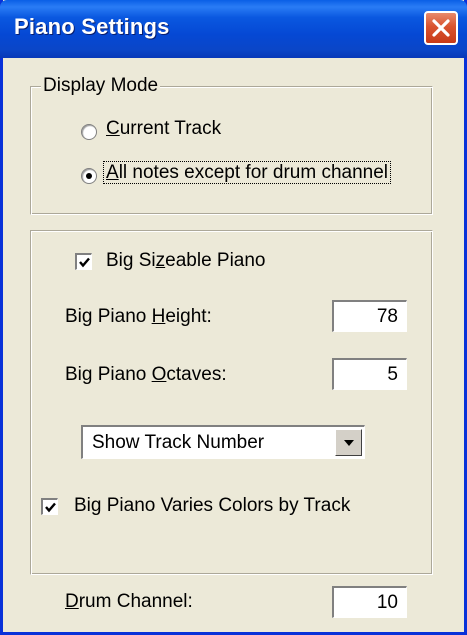  Describe the element at coordinates (247, 172) in the screenshot. I see `radio-all-notes-label: All notes except for drum channel` at that location.